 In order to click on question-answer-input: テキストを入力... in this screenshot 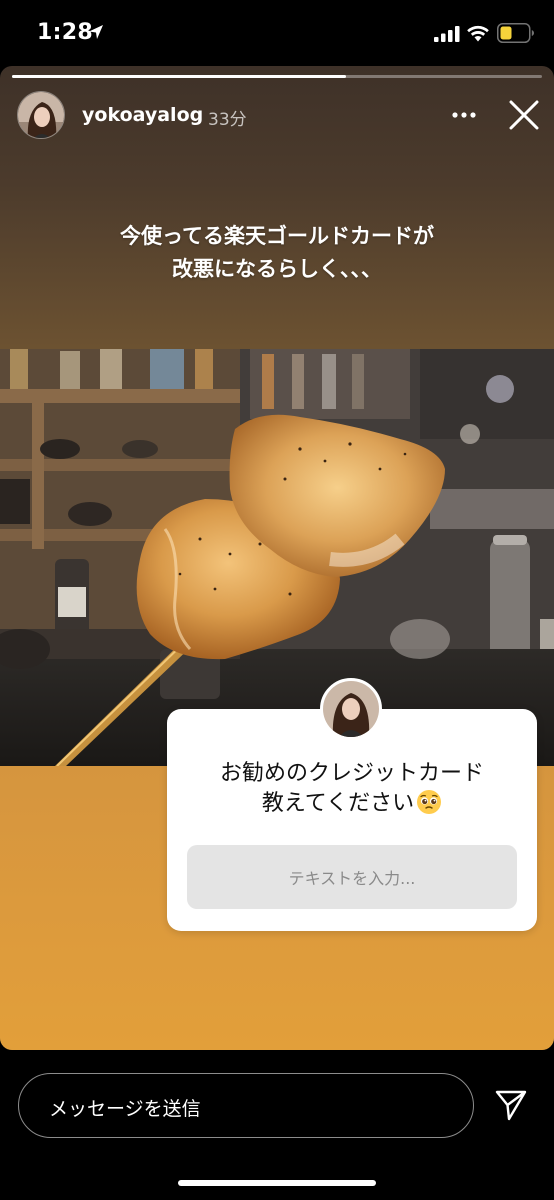, I will do `click(352, 877)`.